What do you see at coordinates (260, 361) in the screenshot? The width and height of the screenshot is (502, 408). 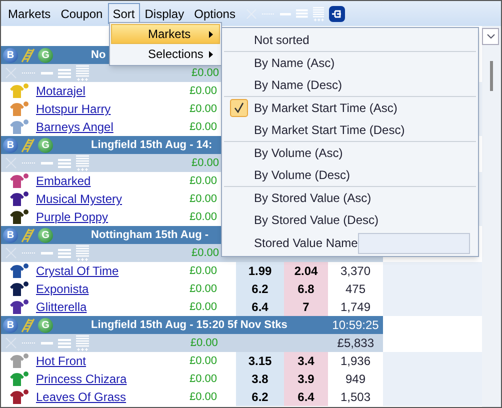 I see `back-price-cell: 3.15` at bounding box center [260, 361].